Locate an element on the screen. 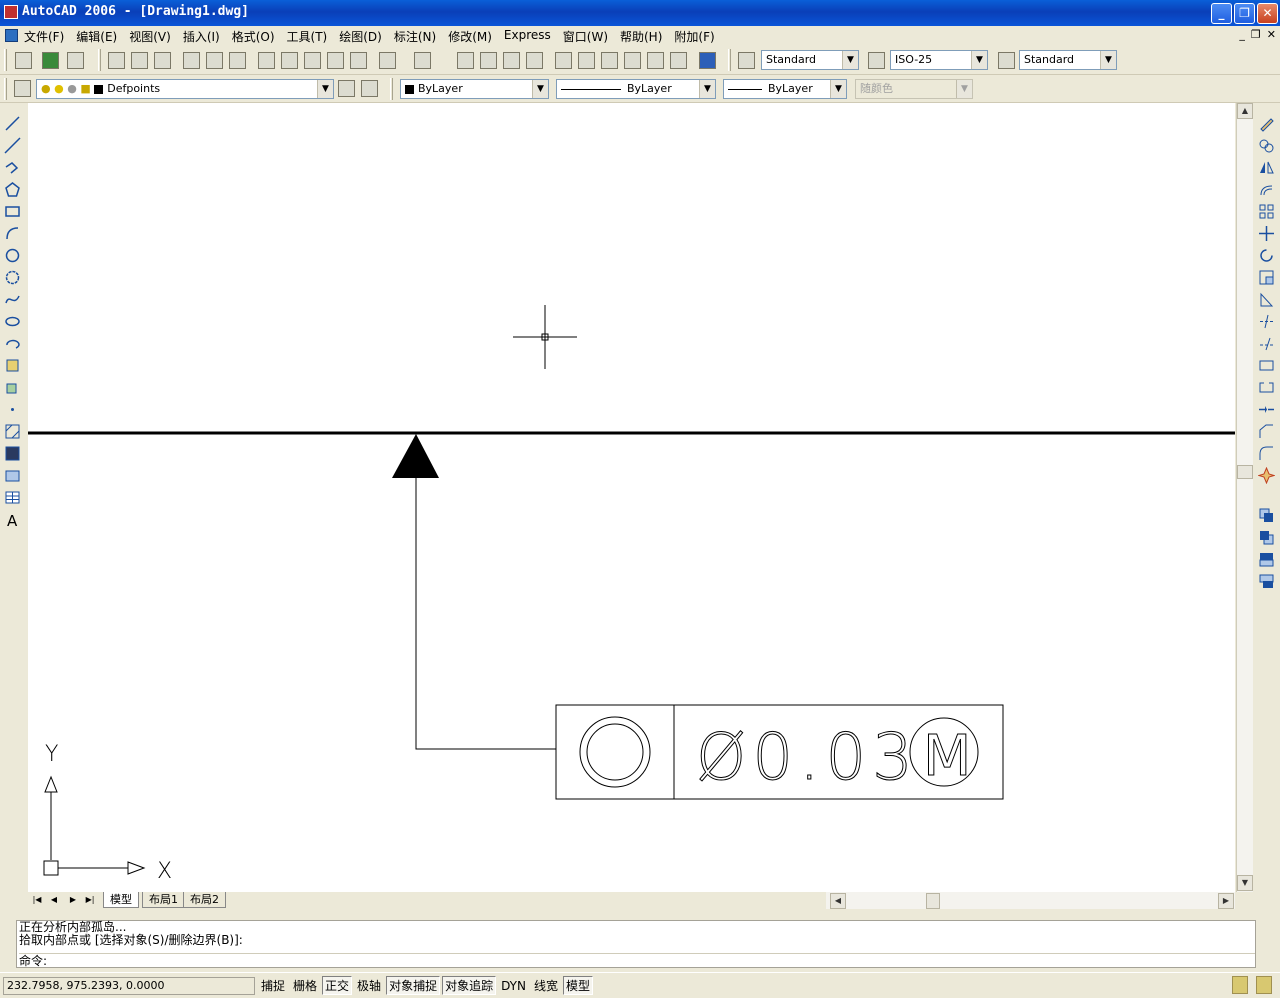  menu-window: 窗口(W) is located at coordinates (585, 36).